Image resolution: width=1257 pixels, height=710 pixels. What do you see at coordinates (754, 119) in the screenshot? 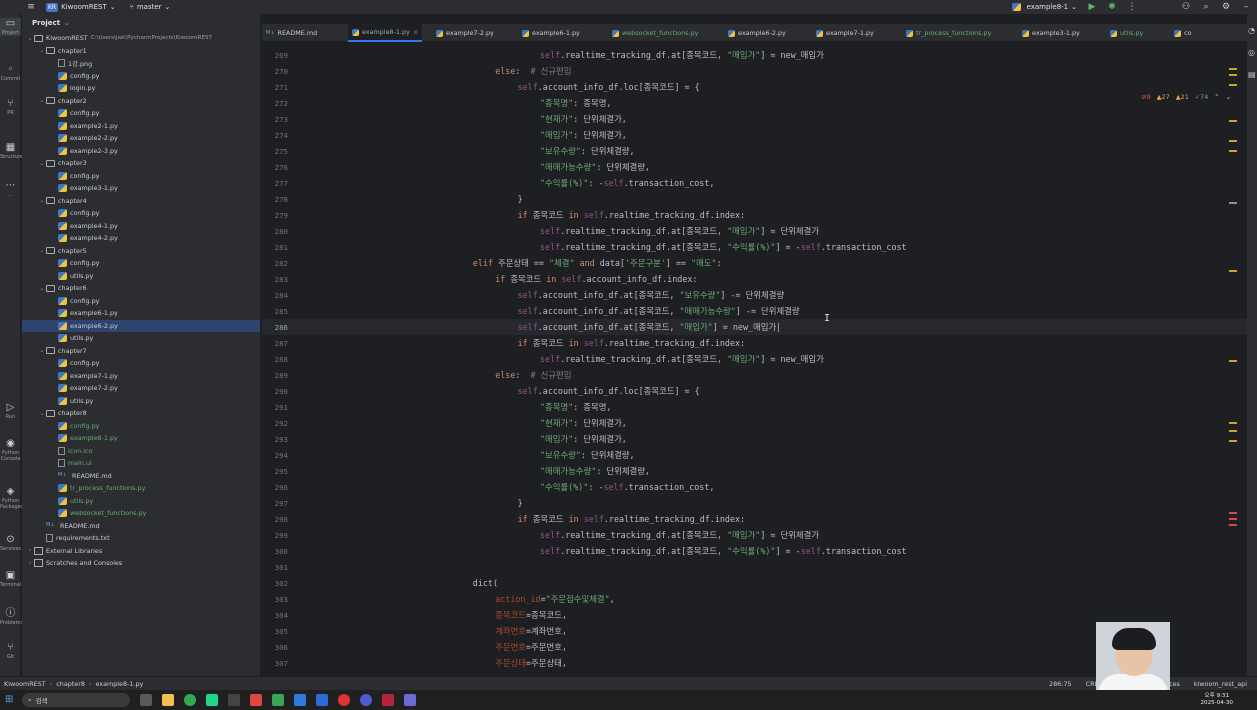
I see `code-line: 273 "현재가": 단위체결가,` at bounding box center [754, 119].